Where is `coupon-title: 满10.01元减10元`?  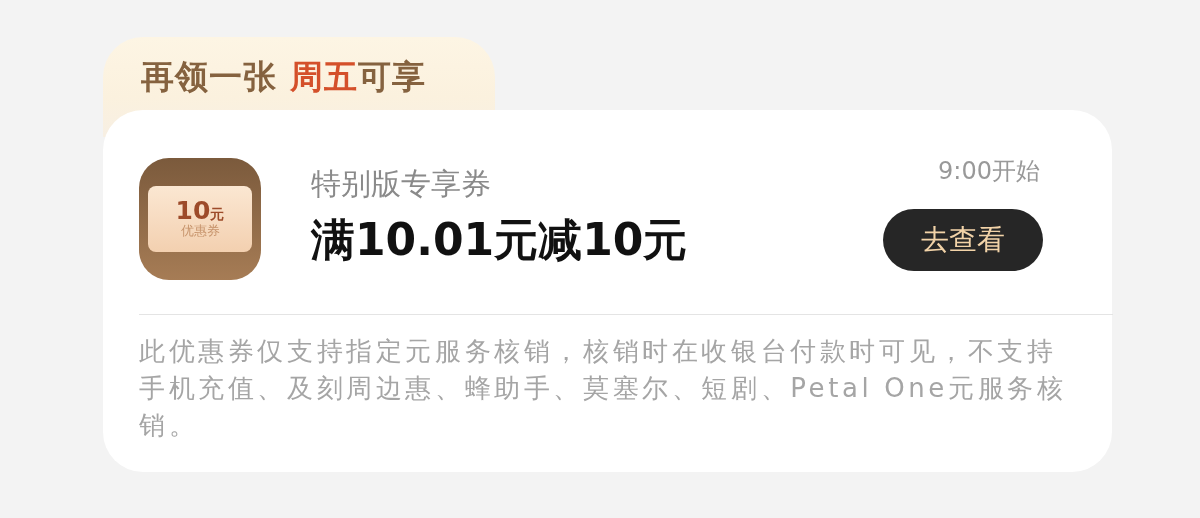 coupon-title: 满10.01元减10元 is located at coordinates (500, 240).